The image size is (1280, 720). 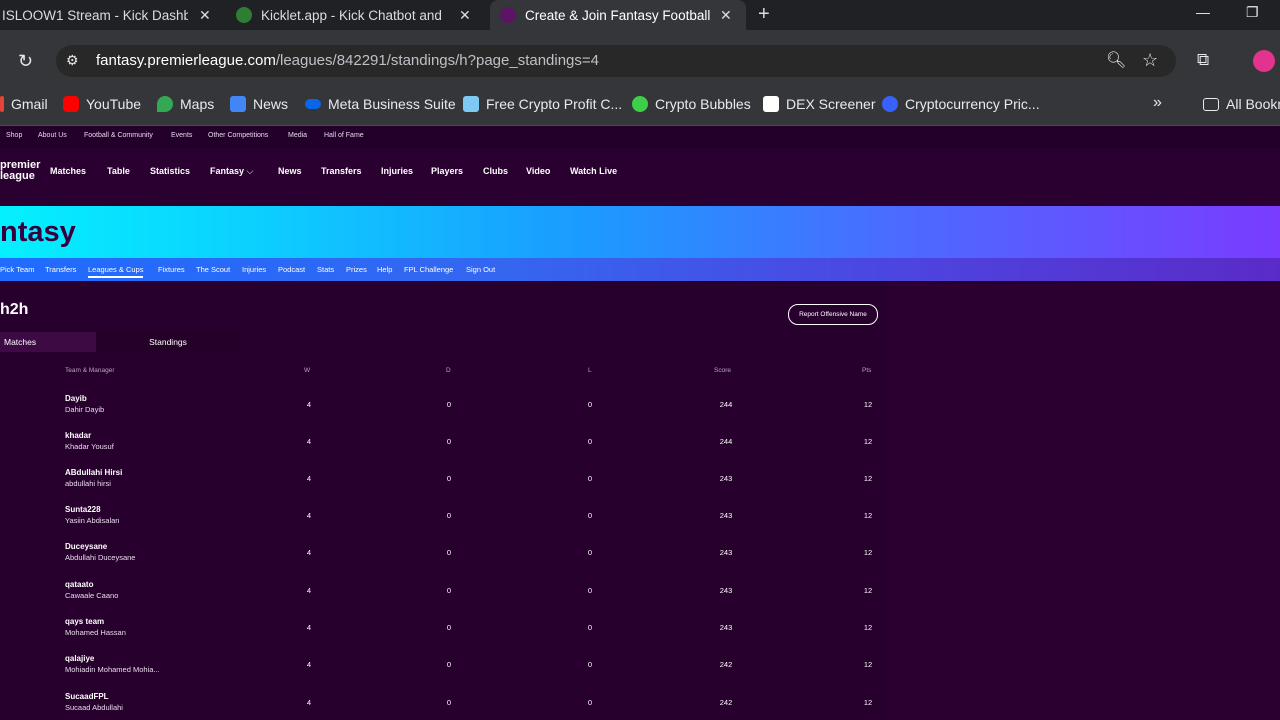 What do you see at coordinates (76, 398) in the screenshot?
I see `team-name: Dayib` at bounding box center [76, 398].